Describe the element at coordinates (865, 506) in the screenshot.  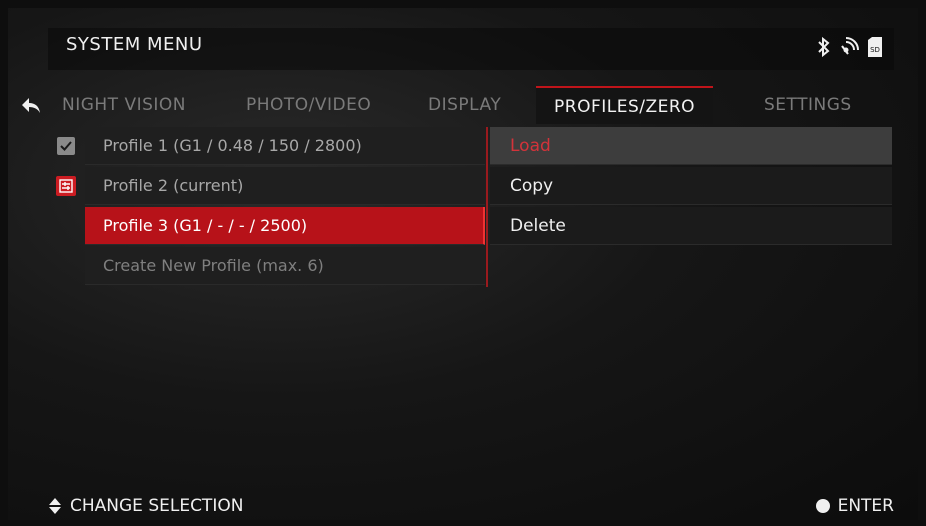
I see `enter-label: ENTER` at that location.